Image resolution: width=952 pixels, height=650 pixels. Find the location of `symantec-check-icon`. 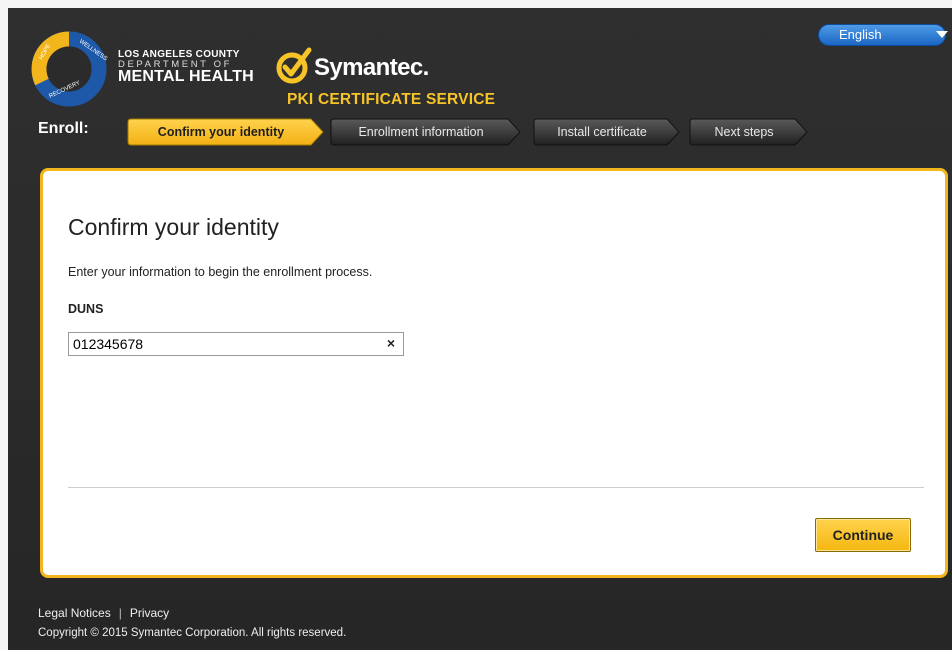

symantec-check-icon is located at coordinates (294, 65).